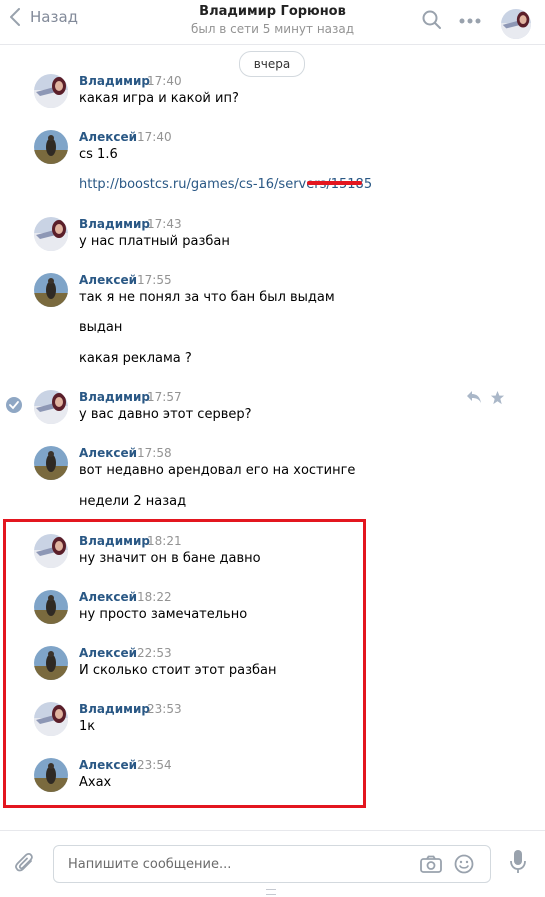 This screenshot has height=897, width=545. What do you see at coordinates (164, 541) in the screenshot?
I see `message-time: 18:21` at bounding box center [164, 541].